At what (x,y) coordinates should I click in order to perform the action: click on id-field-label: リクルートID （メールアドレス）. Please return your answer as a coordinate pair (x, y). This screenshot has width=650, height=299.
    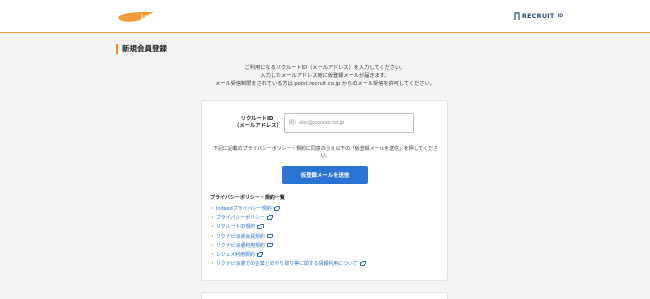
    Looking at the image, I should click on (258, 123).